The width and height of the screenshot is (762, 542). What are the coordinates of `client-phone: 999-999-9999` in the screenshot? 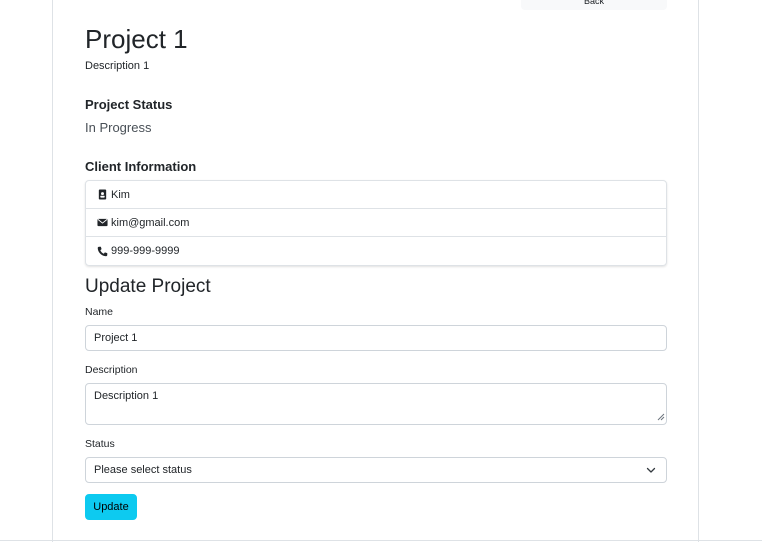 It's located at (145, 251).